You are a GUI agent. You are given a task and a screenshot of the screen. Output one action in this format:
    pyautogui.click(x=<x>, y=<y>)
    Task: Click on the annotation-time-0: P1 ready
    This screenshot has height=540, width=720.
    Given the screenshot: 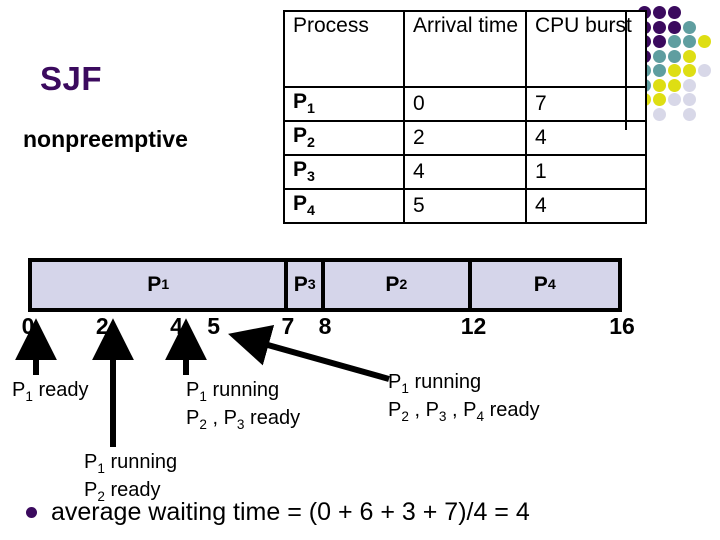 What is the action you would take?
    pyautogui.click(x=50, y=392)
    